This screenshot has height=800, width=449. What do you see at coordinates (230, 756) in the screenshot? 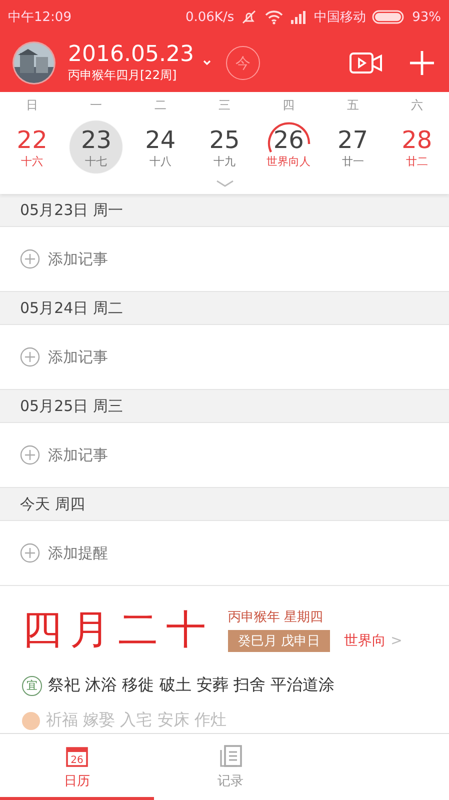
I see `notes-icon` at bounding box center [230, 756].